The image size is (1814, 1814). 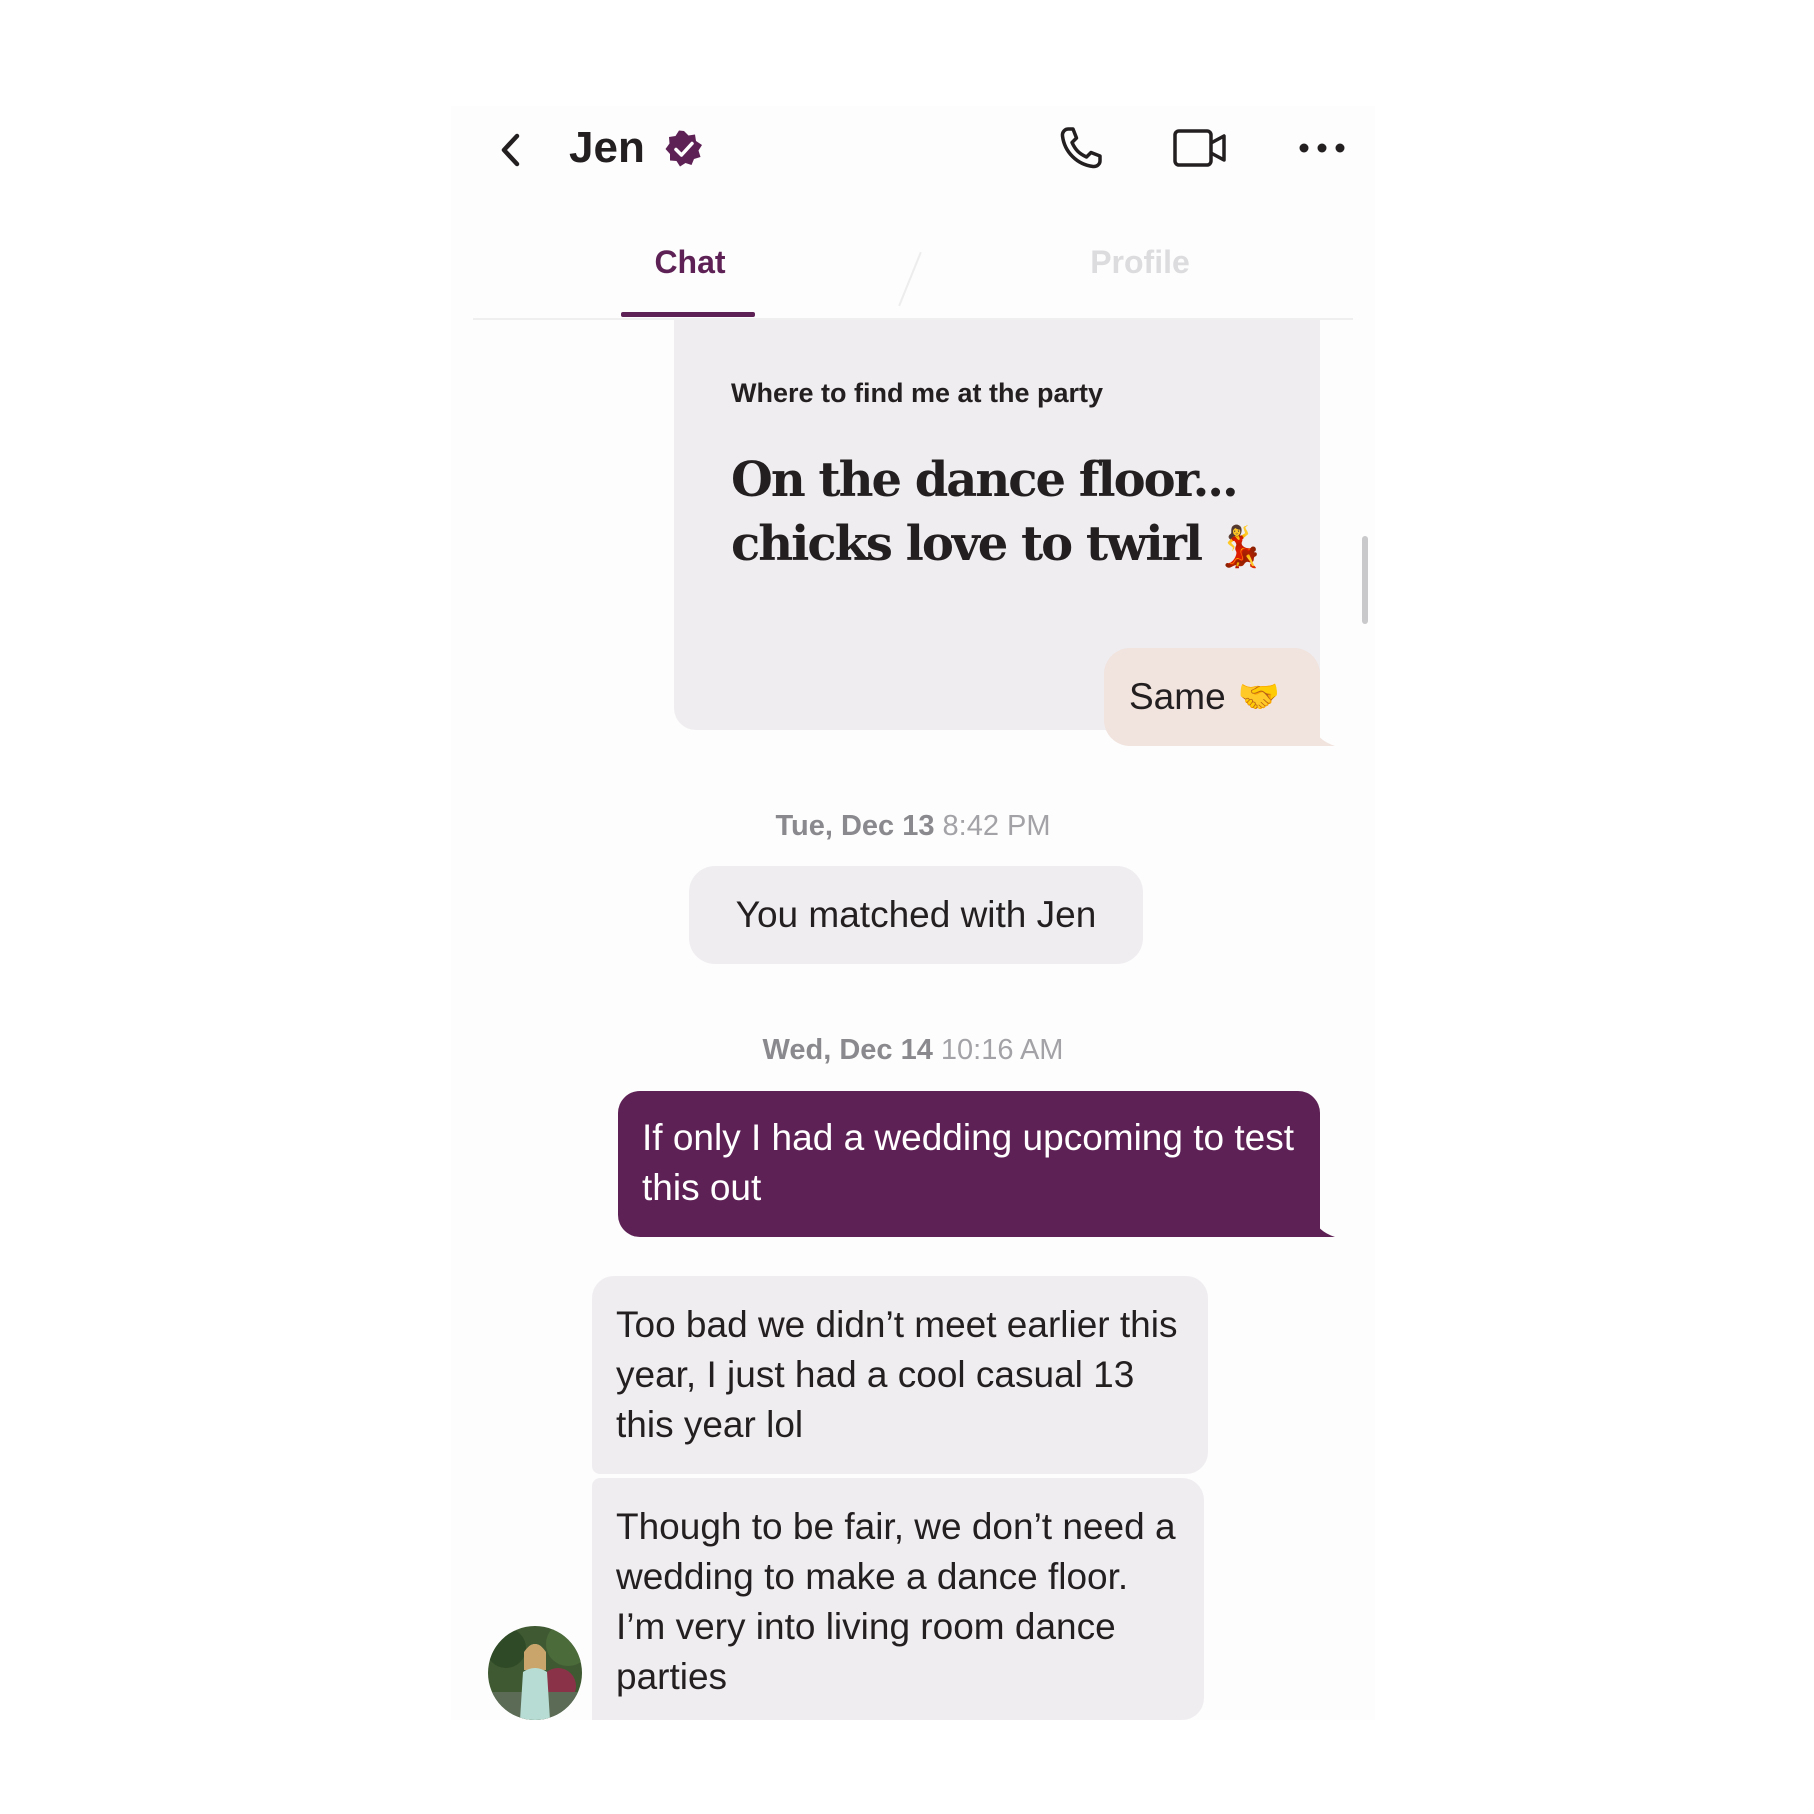 I want to click on avatar, so click(x=535, y=1673).